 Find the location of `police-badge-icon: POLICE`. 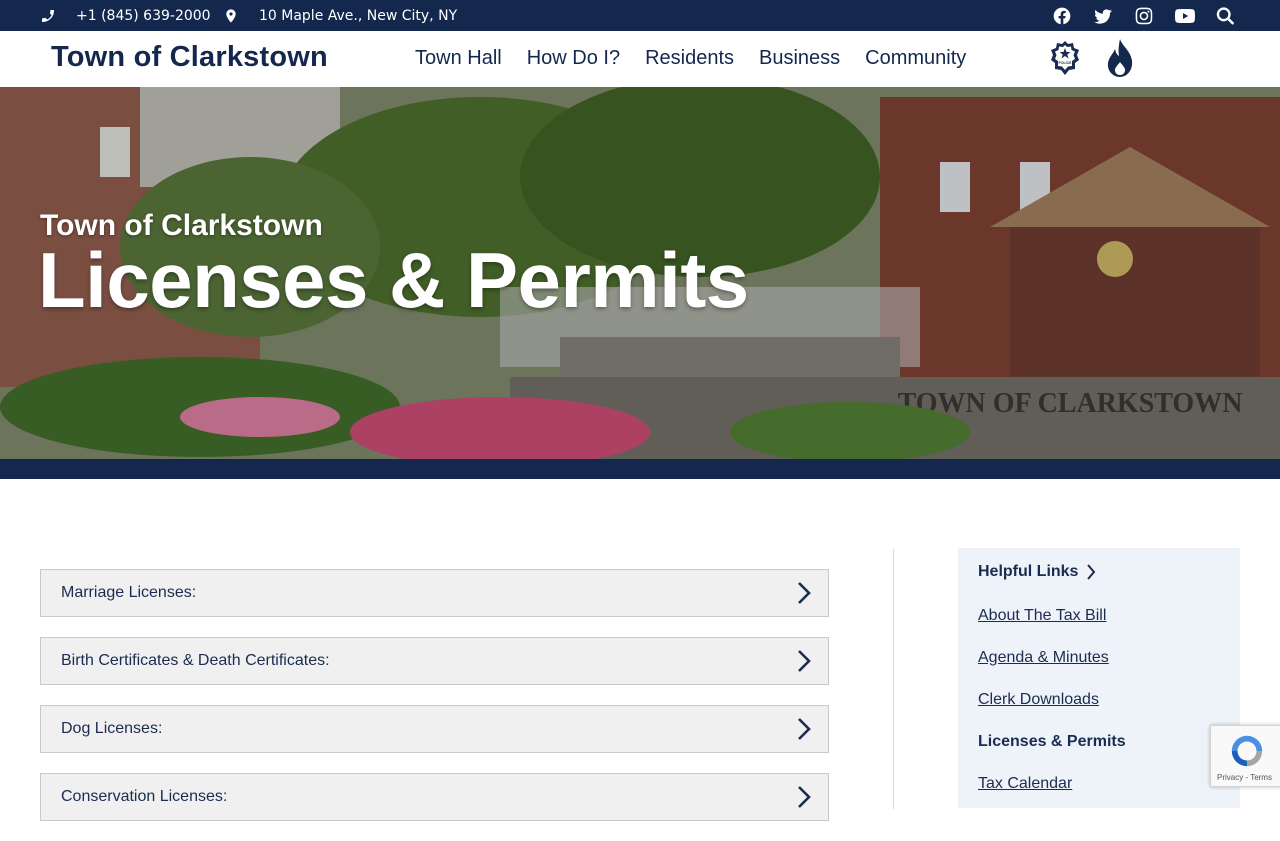

police-badge-icon: POLICE is located at coordinates (1065, 58).